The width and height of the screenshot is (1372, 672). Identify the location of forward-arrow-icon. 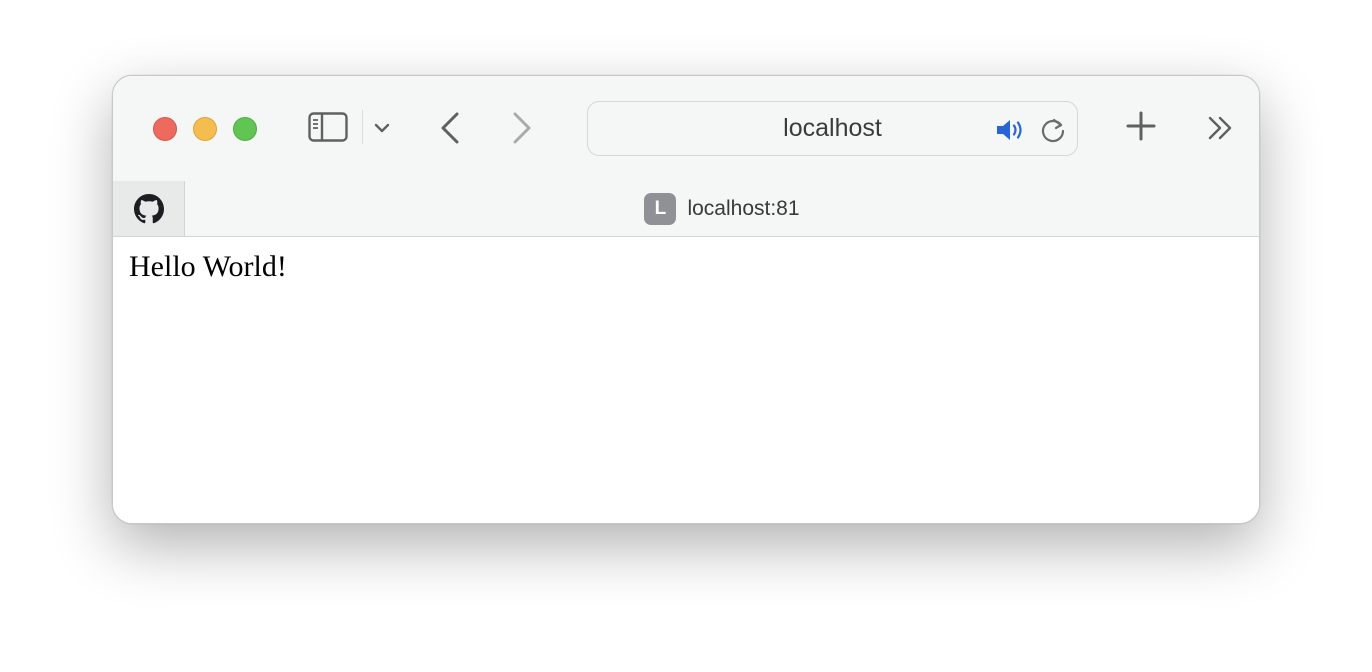
(522, 128).